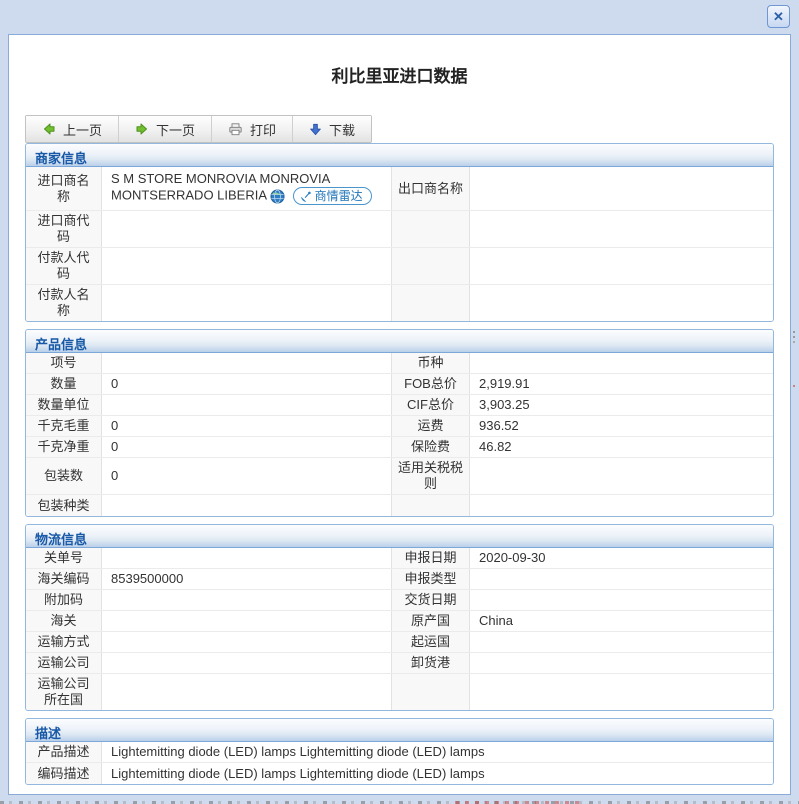 This screenshot has width=799, height=804. What do you see at coordinates (64, 303) in the screenshot?
I see `field-label: 付款人名称` at bounding box center [64, 303].